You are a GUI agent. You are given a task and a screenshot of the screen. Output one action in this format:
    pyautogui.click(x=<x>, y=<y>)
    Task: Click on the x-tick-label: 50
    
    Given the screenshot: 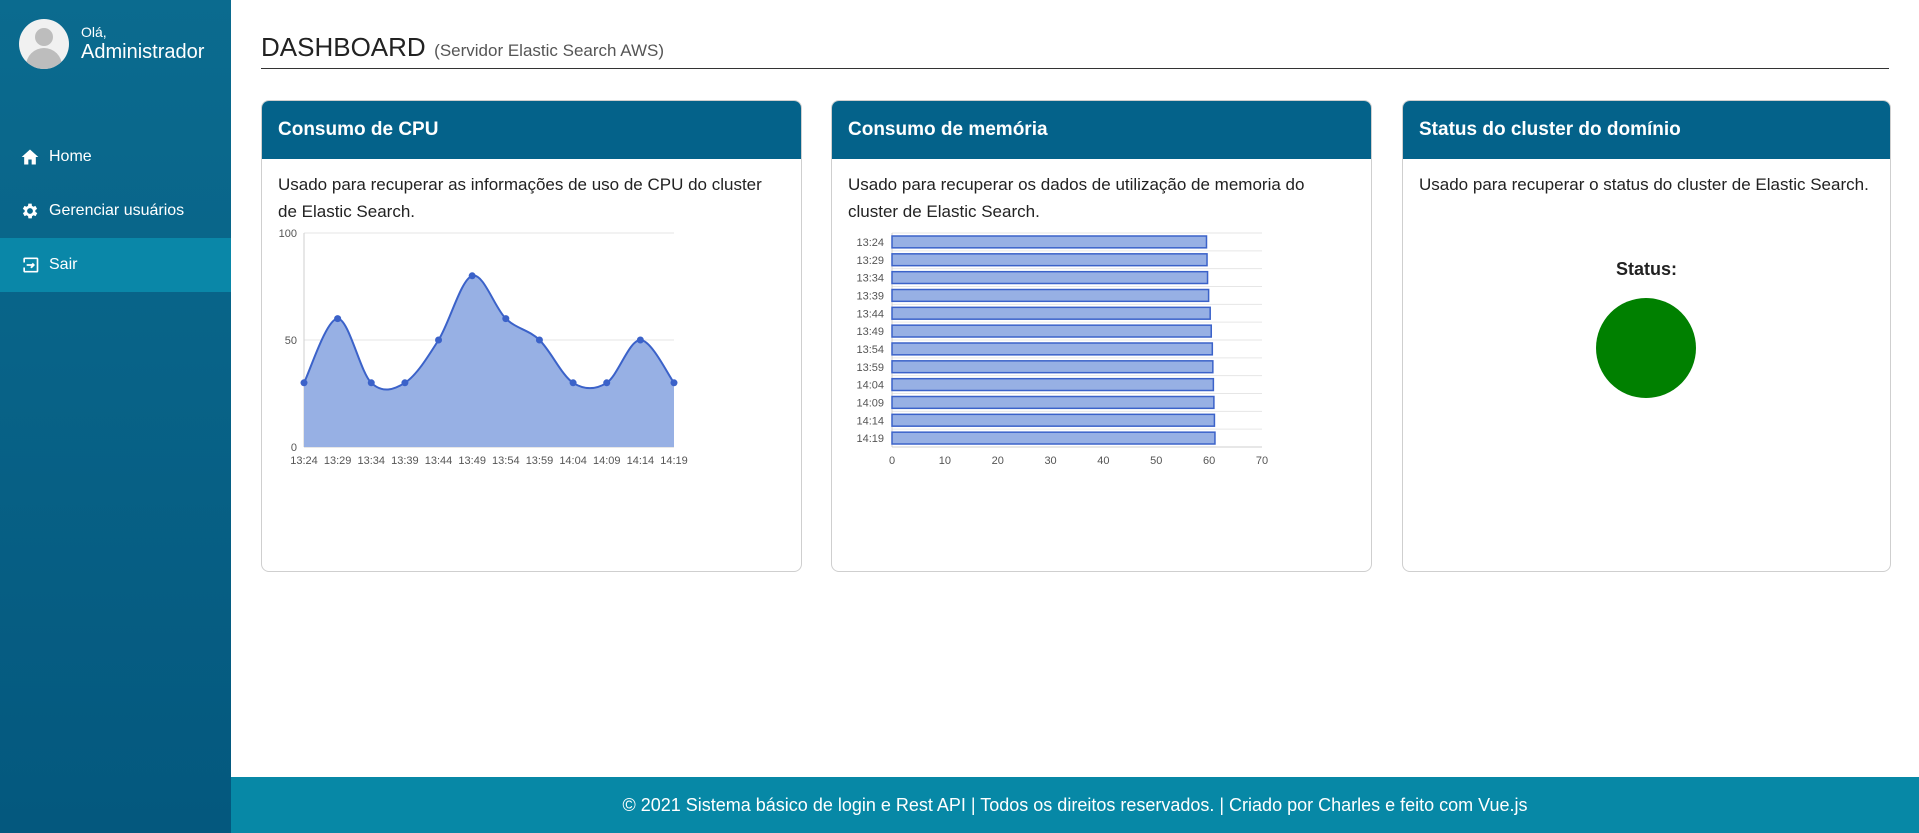 What is the action you would take?
    pyautogui.click(x=1156, y=461)
    